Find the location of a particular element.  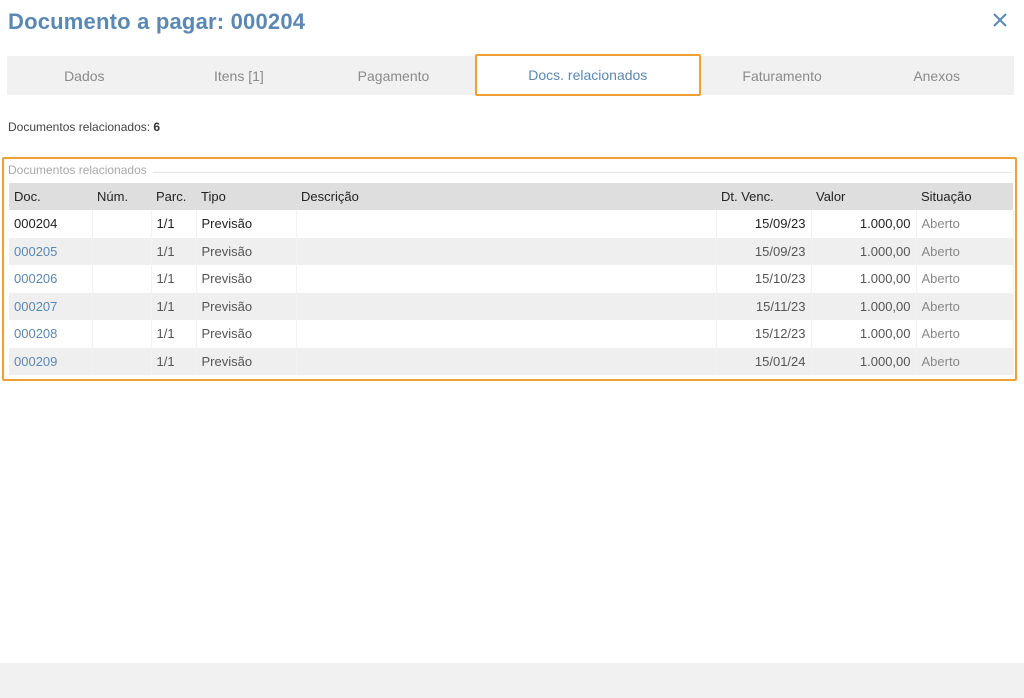

tab-pagamento: Pagamento is located at coordinates (393, 75).